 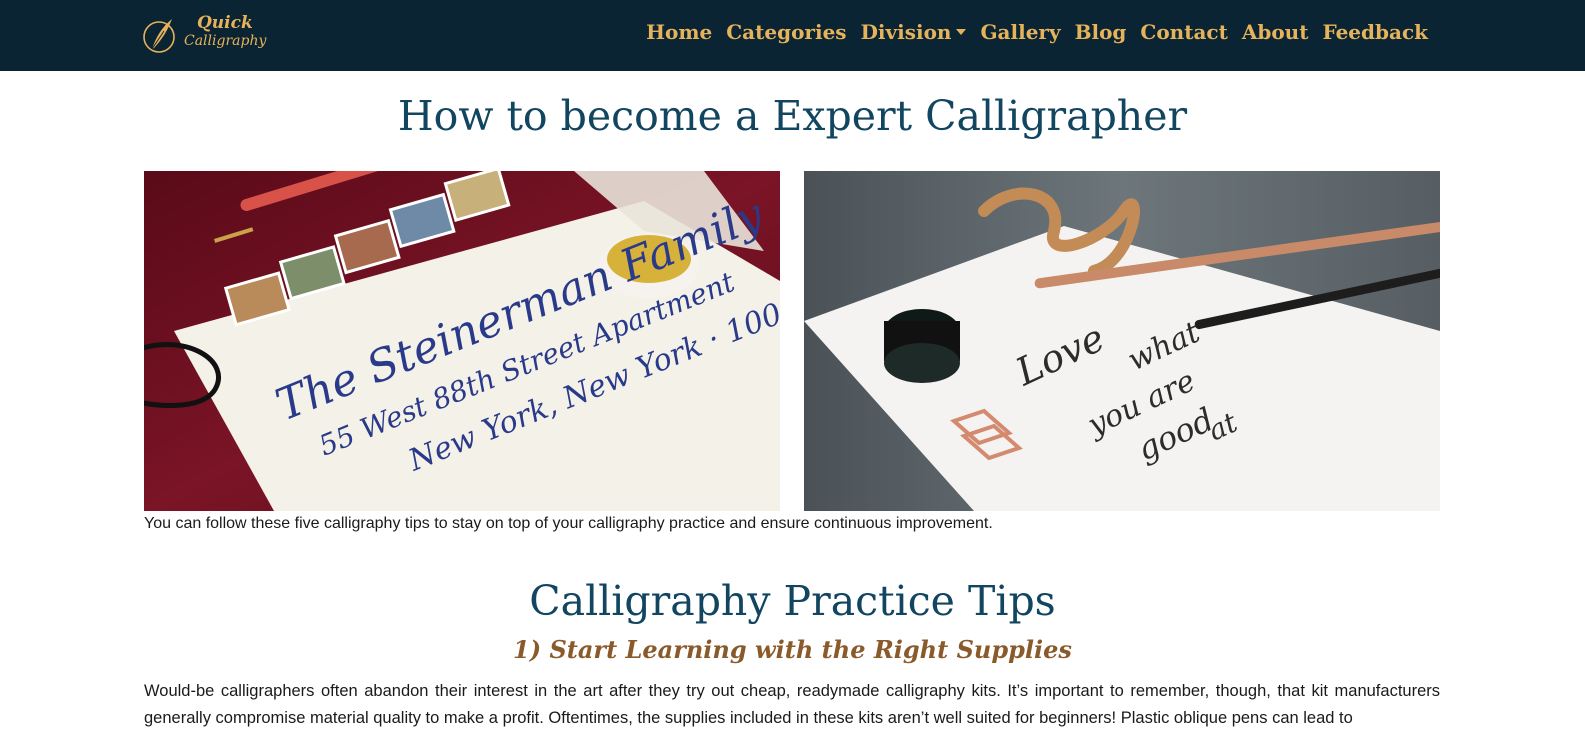 I want to click on nav-feedback: Feedback, so click(x=1375, y=32).